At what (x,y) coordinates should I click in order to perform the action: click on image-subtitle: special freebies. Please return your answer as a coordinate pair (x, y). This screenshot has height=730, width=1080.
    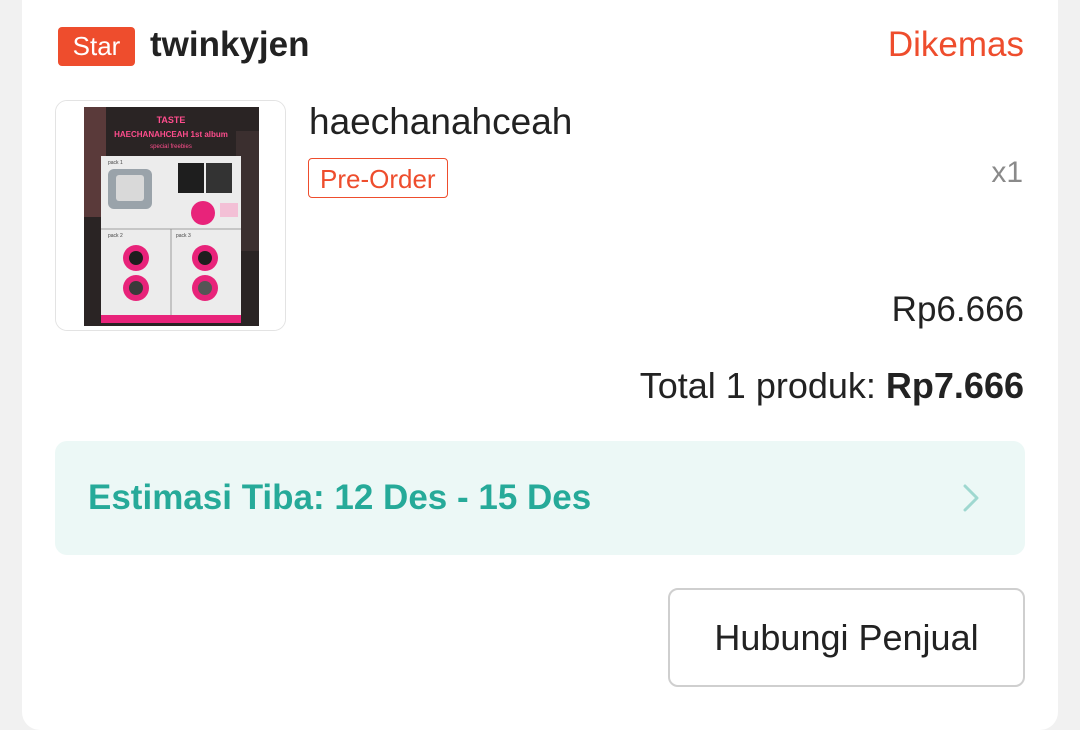
    Looking at the image, I should click on (171, 147).